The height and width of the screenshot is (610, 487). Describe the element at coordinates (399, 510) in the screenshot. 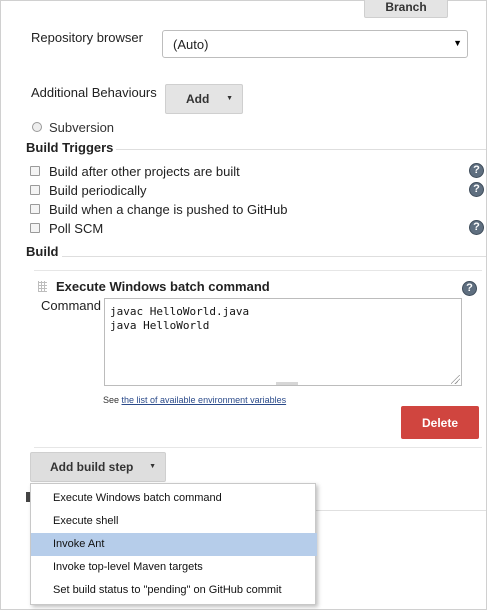

I see `underlying-divider` at that location.